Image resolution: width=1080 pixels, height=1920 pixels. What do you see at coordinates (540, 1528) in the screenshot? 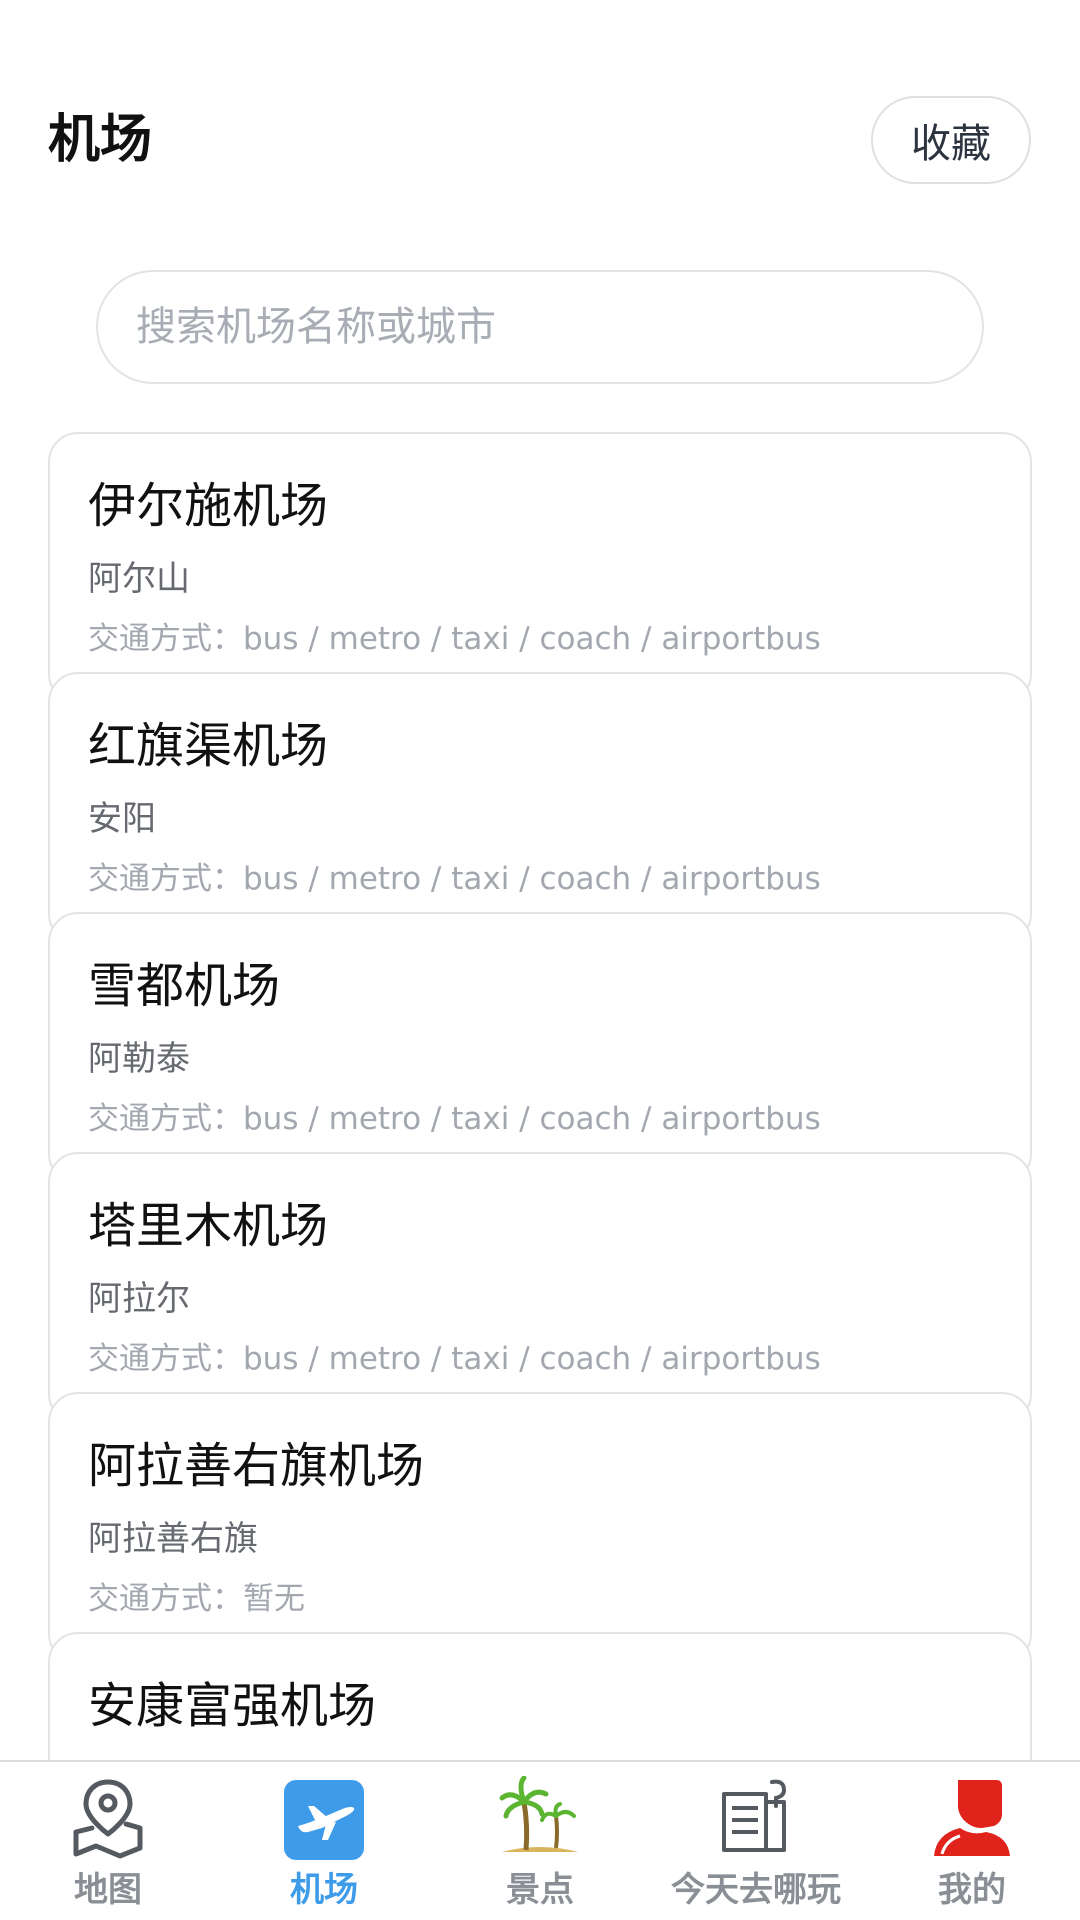
I see `airport-card: 阿拉善右旗机场 阿拉善右旗 交通方式：暂无` at bounding box center [540, 1528].